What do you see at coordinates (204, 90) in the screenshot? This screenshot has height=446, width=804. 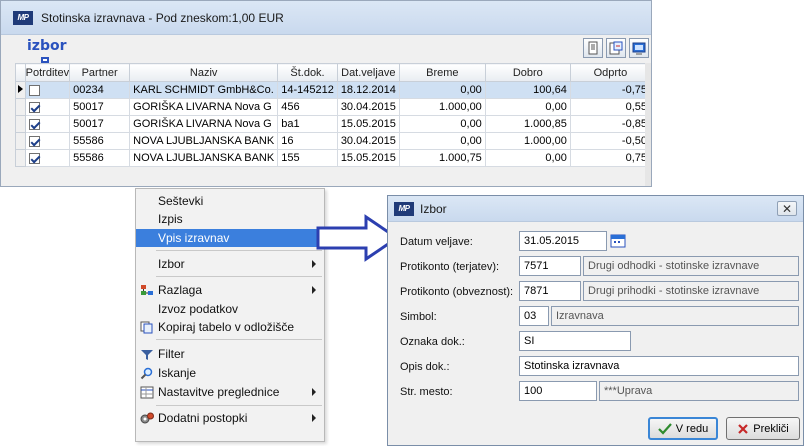 I see `cell-naziv: KARL SCHMIDT GmbH&Co.` at bounding box center [204, 90].